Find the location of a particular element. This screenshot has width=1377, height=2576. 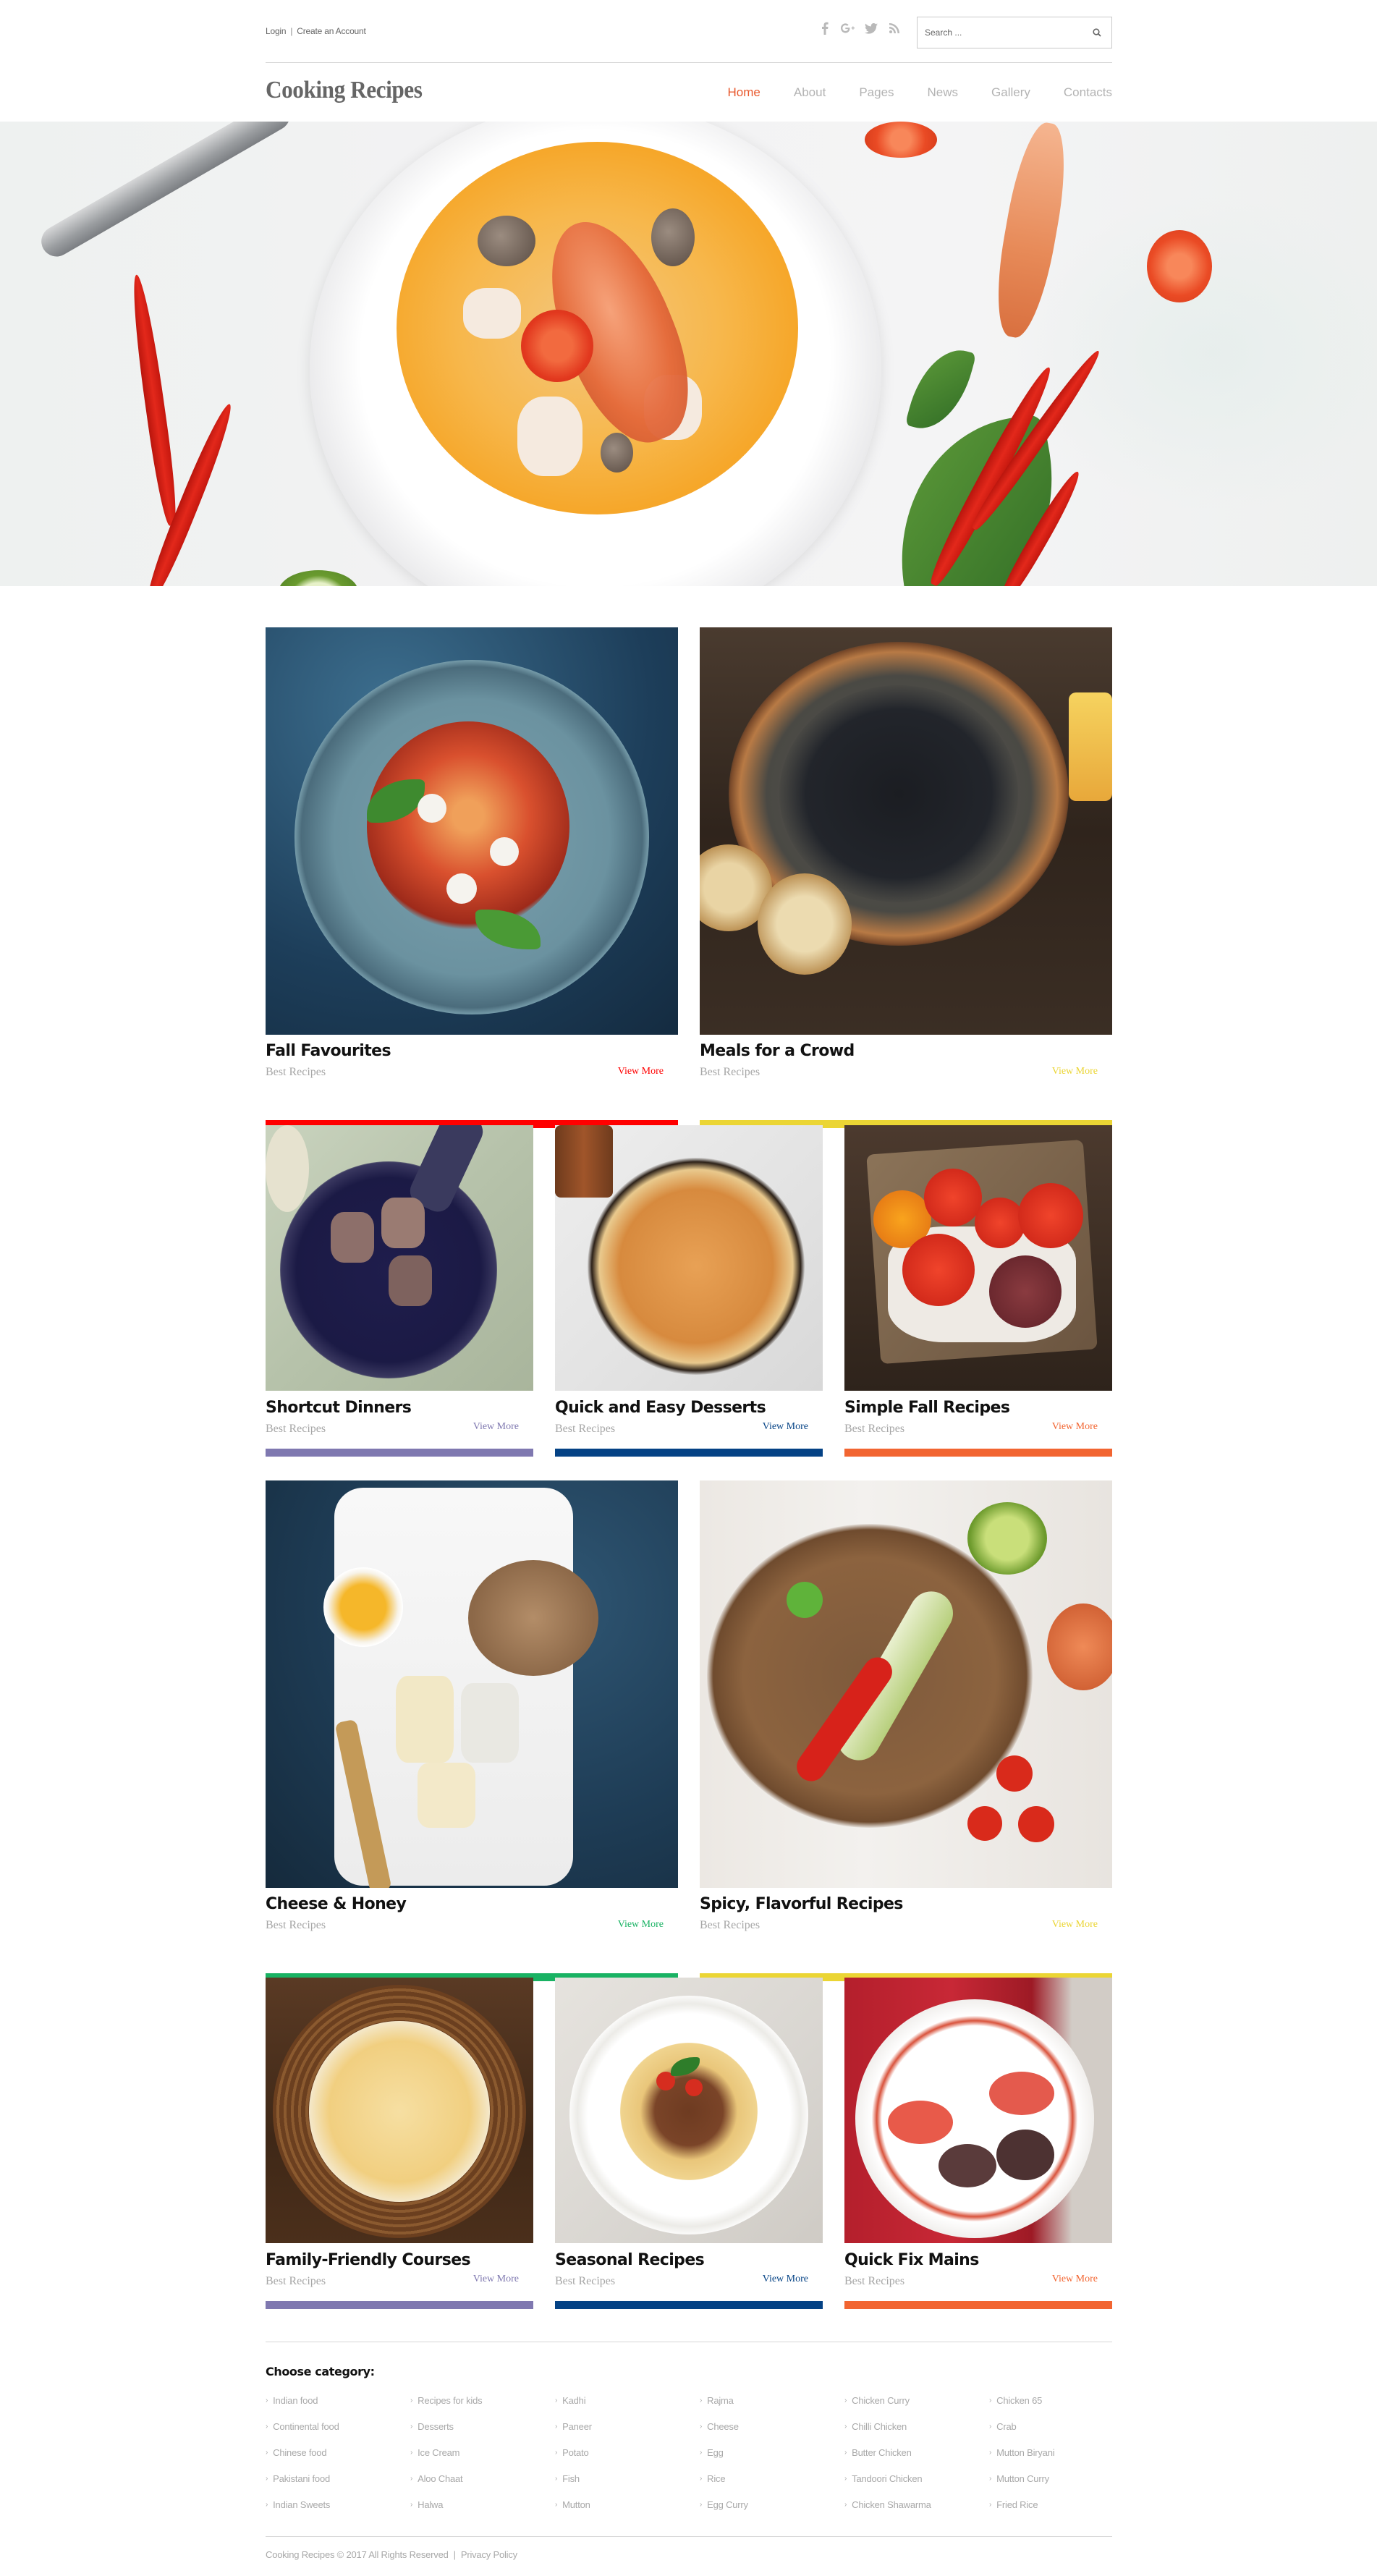

recipe-title: Quick and Easy Desserts is located at coordinates (660, 1408).